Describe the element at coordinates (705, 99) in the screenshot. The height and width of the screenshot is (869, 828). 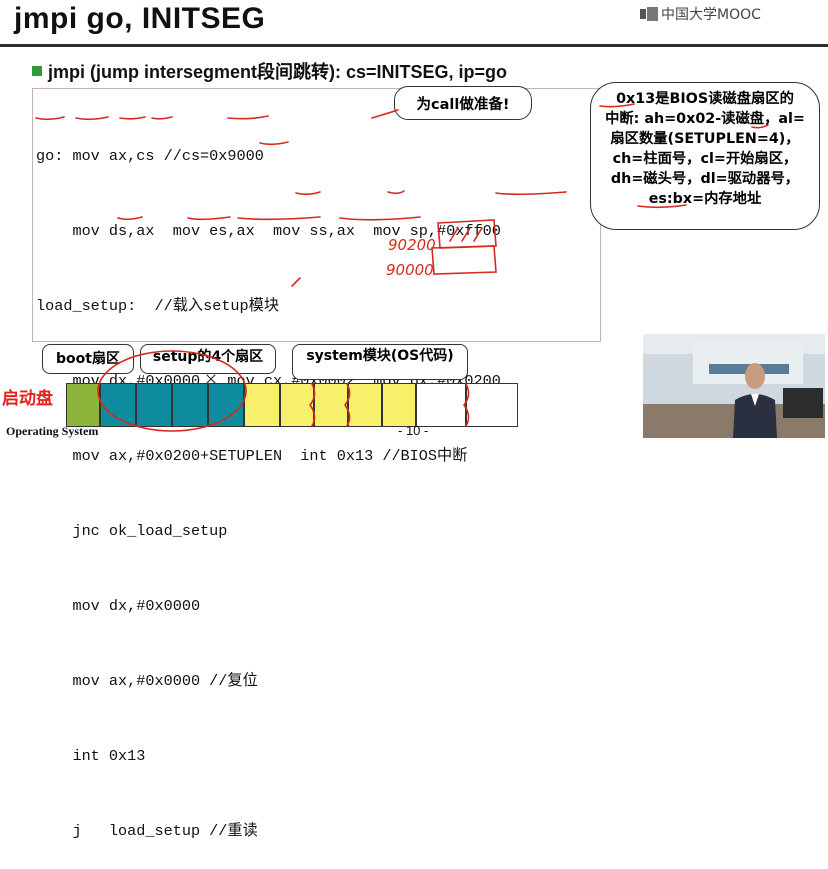
I see `callout-line: 0x13是BIOS读磁盘扇区的` at that location.